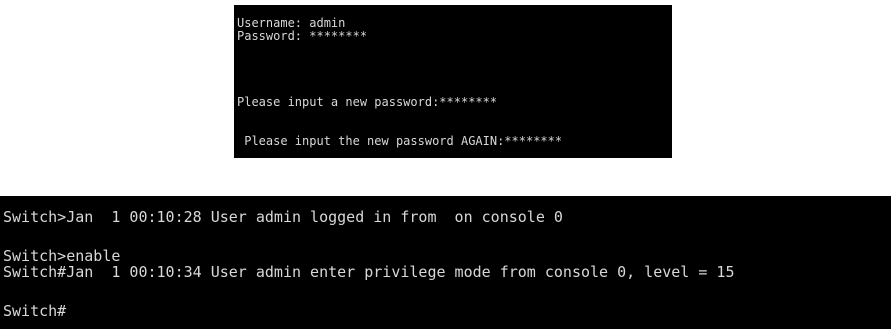 The width and height of the screenshot is (891, 329). What do you see at coordinates (302, 36) in the screenshot?
I see `password-line: Password: ********` at bounding box center [302, 36].